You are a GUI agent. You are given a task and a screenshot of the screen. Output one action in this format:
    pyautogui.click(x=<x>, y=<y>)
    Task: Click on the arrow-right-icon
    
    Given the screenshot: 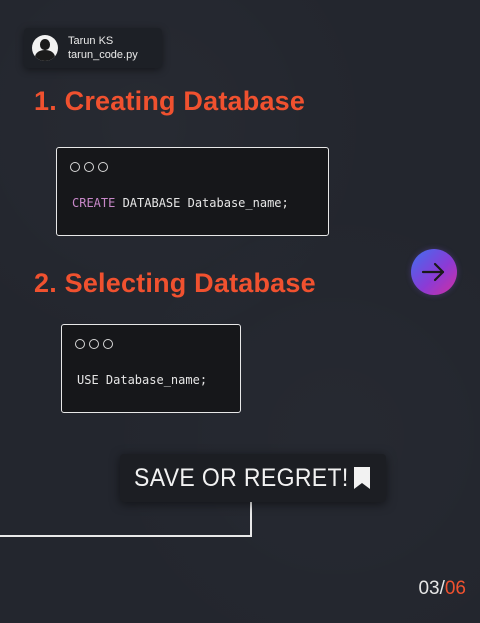 What is the action you would take?
    pyautogui.click(x=433, y=272)
    